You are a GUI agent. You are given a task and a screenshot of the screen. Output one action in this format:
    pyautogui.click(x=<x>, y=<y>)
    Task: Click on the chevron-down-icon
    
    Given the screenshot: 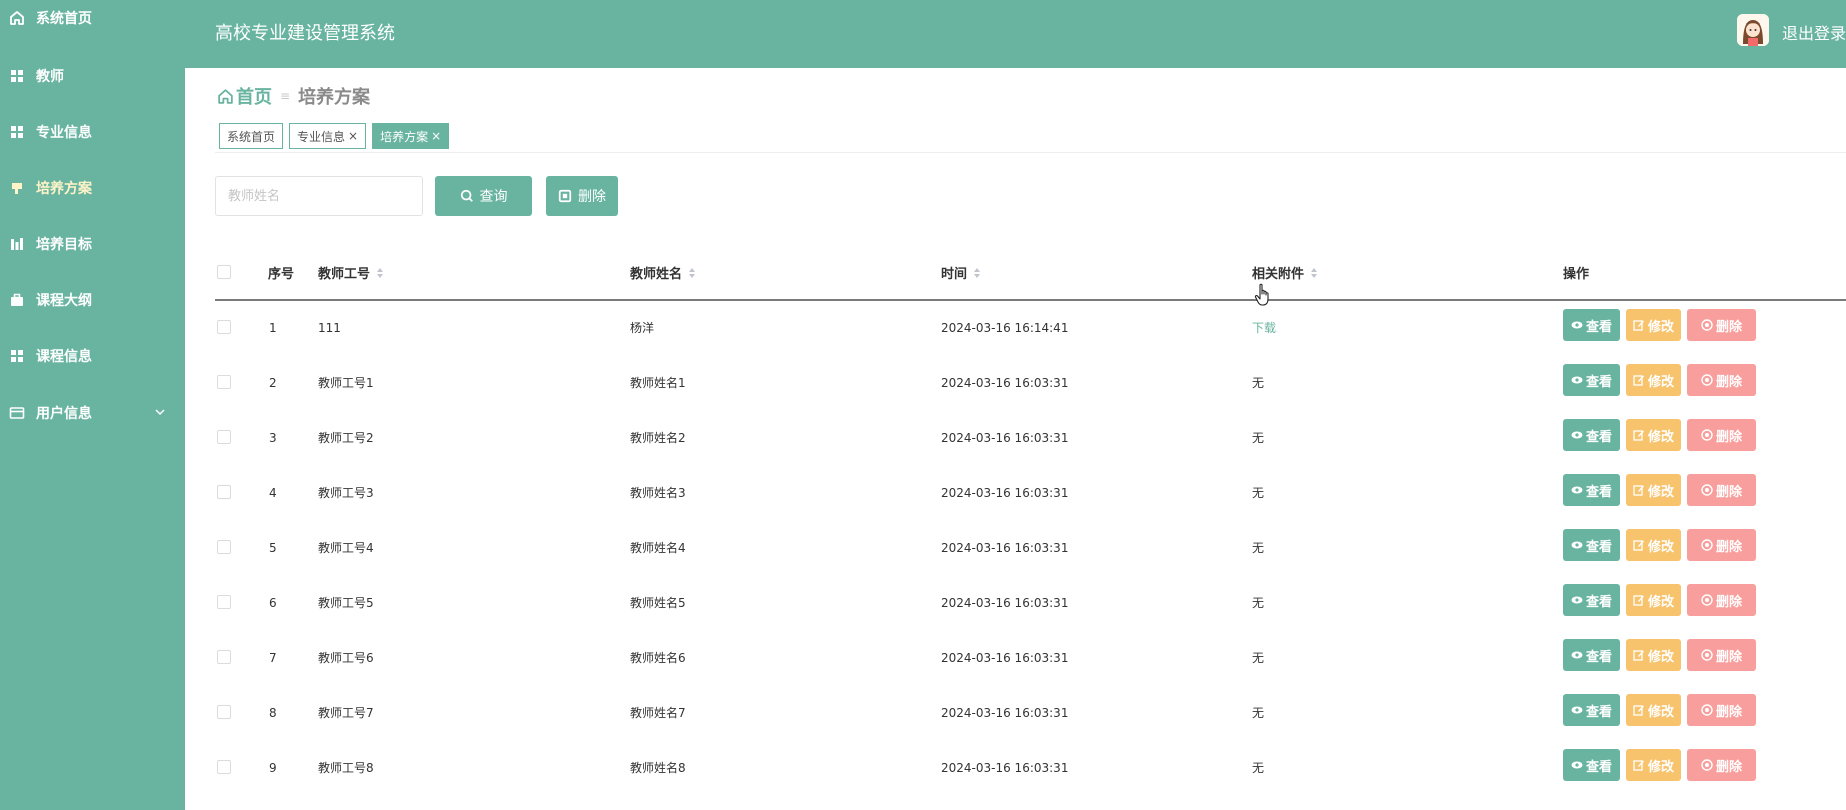 What is the action you would take?
    pyautogui.click(x=160, y=412)
    